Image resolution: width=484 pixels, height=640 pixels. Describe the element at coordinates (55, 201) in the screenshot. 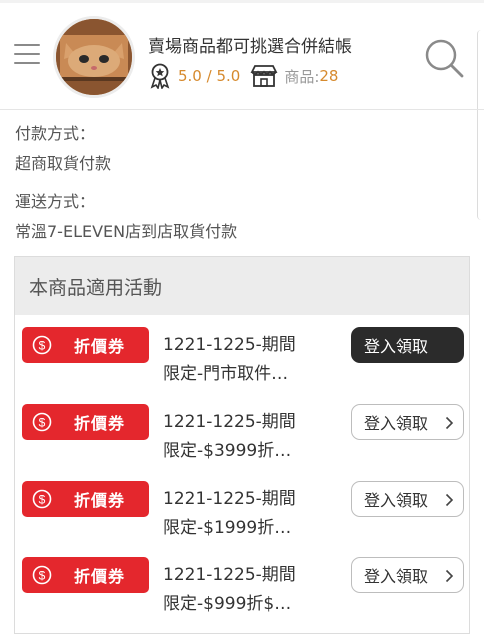

I see `shipping-label: 運送方式：` at that location.